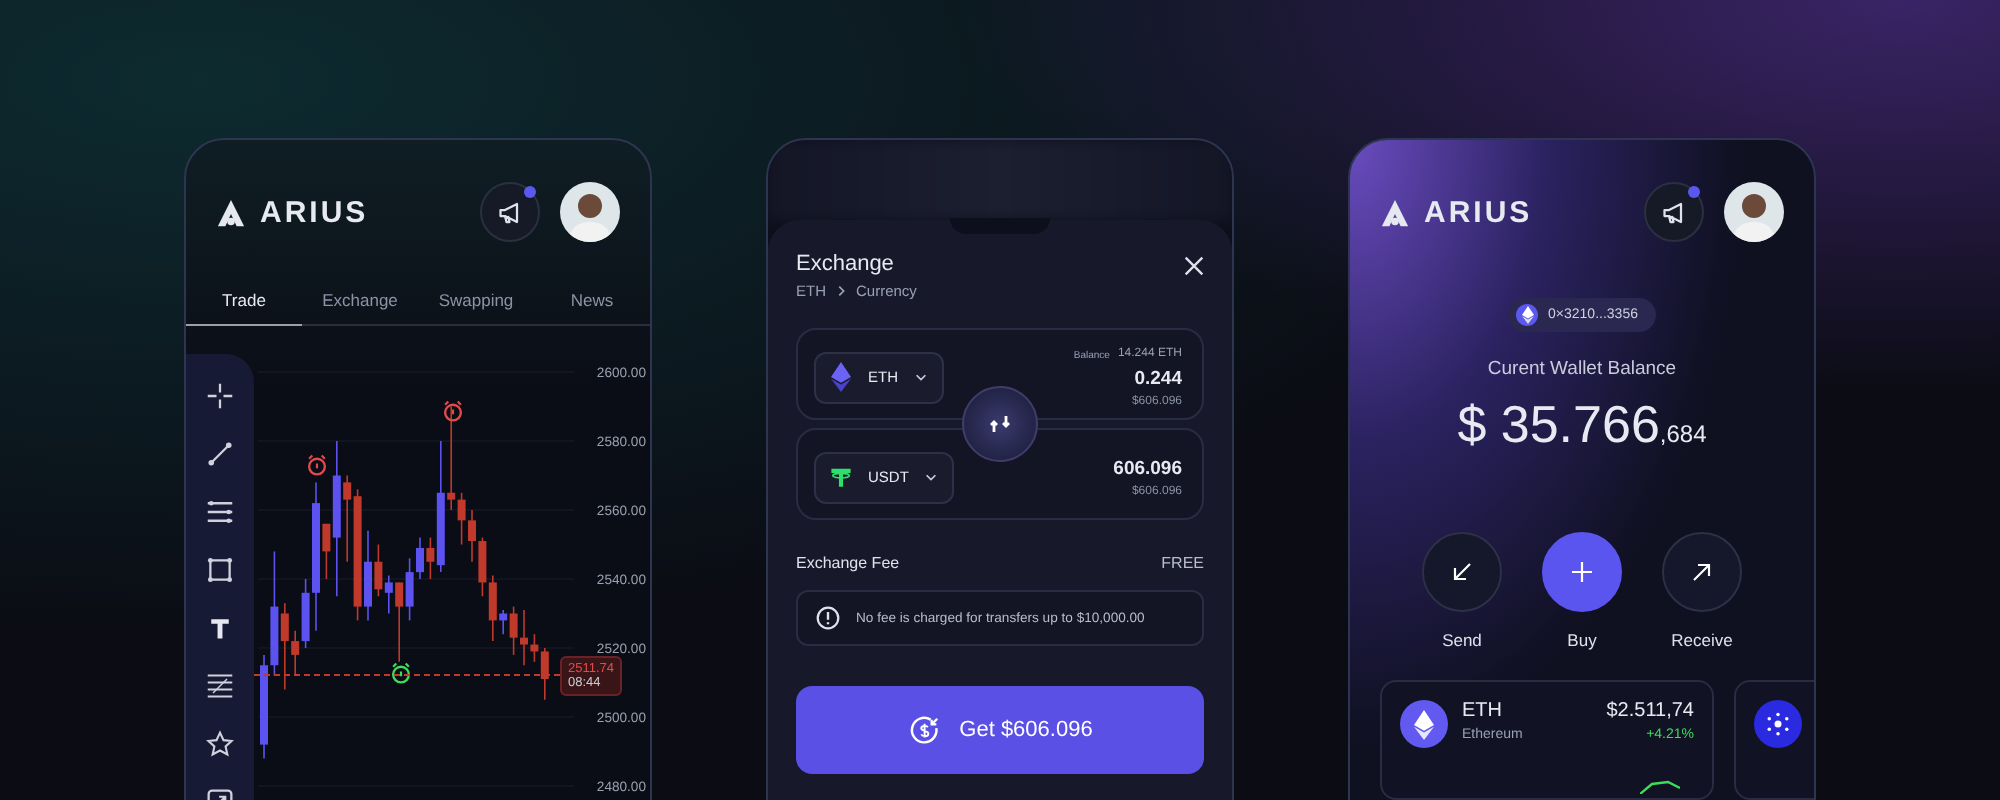  Describe the element at coordinates (244, 303) in the screenshot. I see `tab: Trade` at that location.